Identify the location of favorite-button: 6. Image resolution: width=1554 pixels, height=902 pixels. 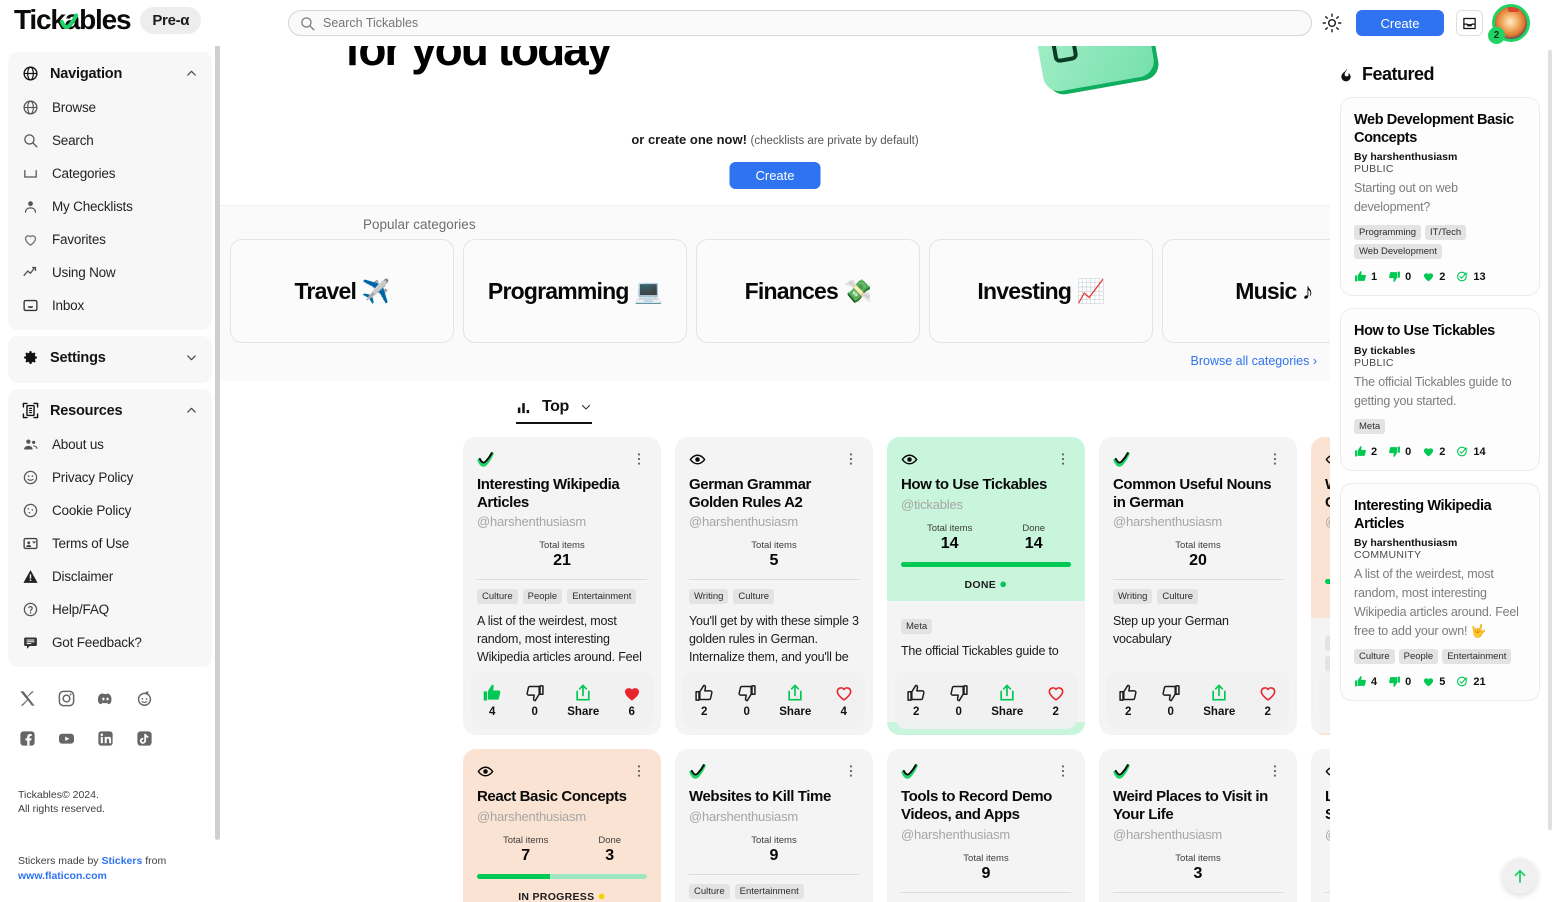
(632, 700).